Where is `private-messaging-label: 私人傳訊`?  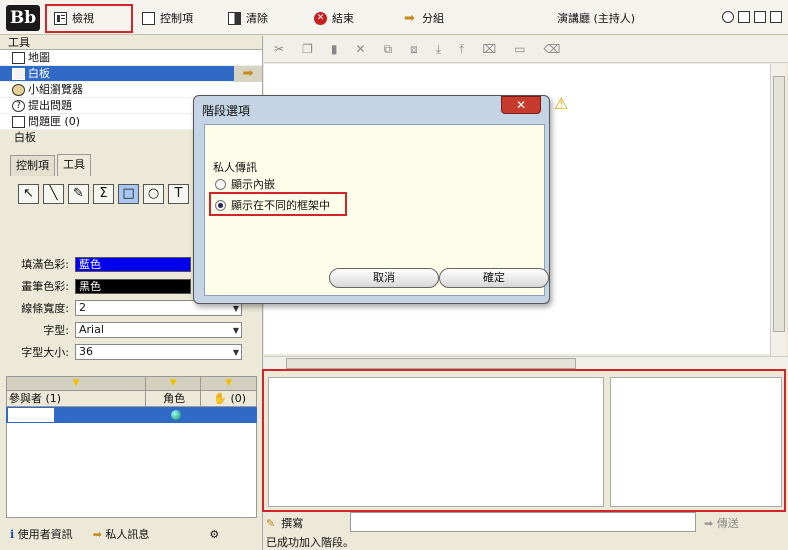
private-messaging-label: 私人傳訊 is located at coordinates (235, 167).